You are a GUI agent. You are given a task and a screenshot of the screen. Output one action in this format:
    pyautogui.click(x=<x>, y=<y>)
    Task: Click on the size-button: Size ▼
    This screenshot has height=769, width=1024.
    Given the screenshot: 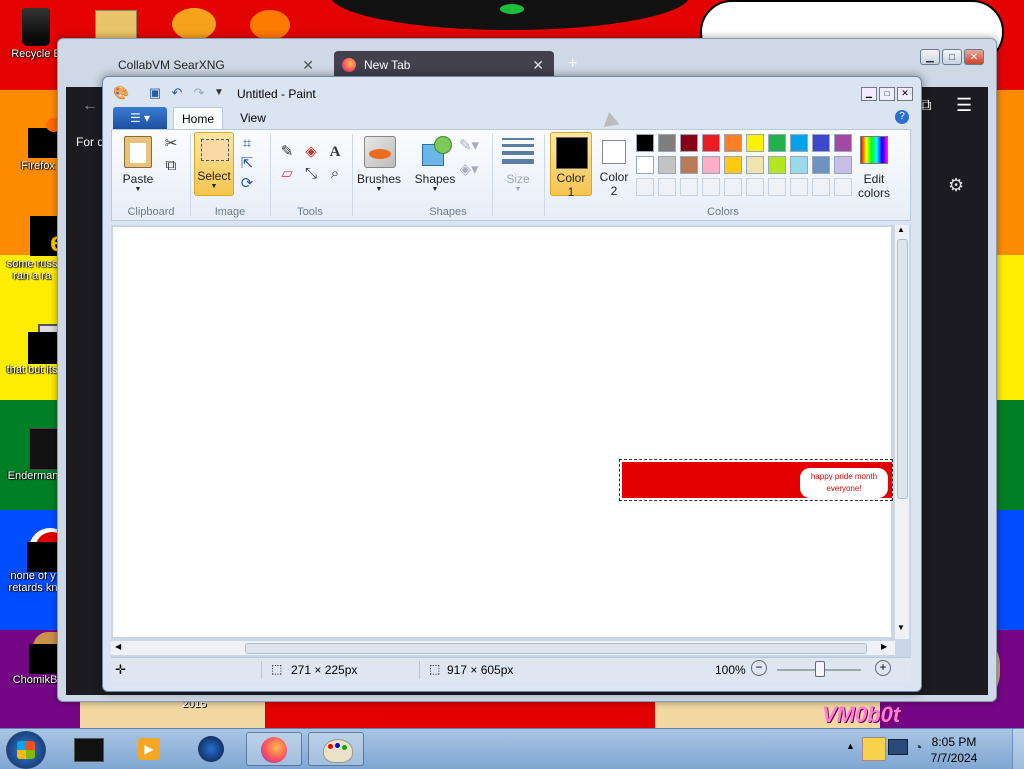 What is the action you would take?
    pyautogui.click(x=518, y=165)
    